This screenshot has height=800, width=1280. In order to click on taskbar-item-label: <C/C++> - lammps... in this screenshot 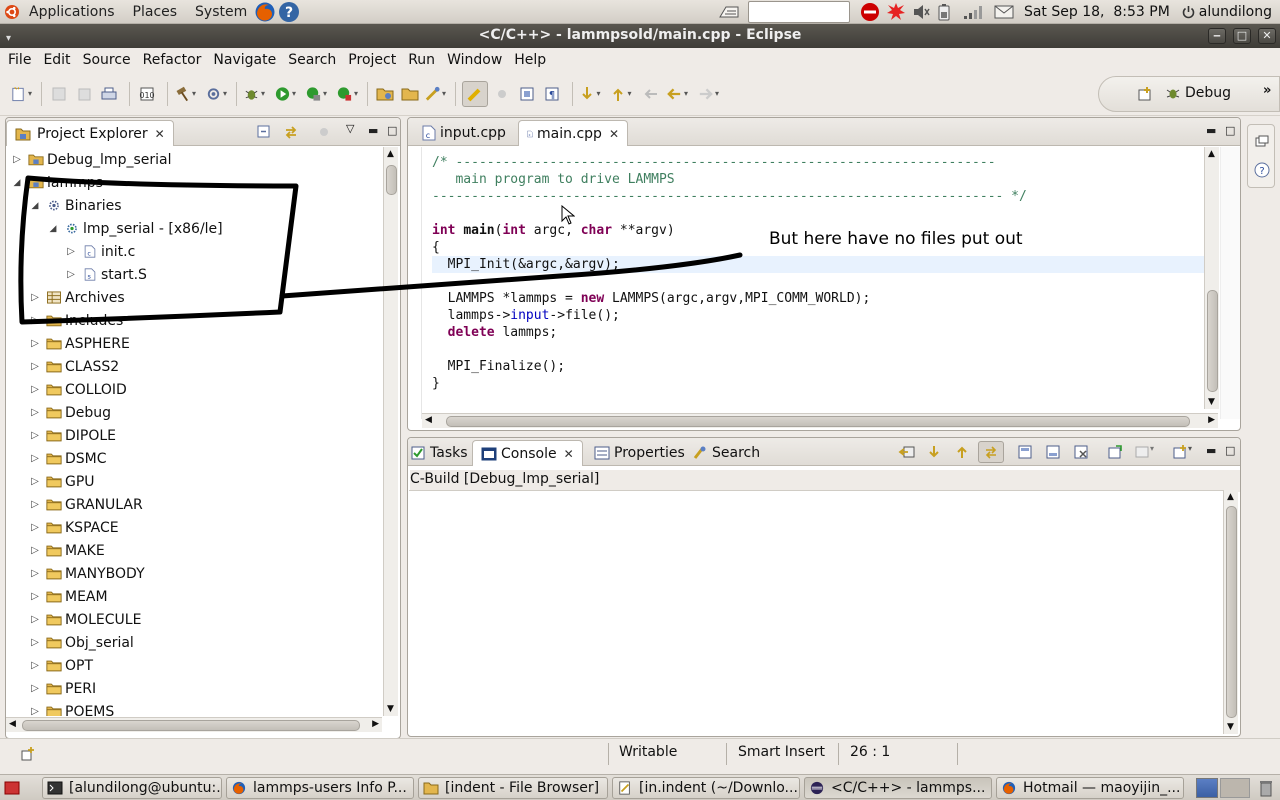, I will do `click(908, 788)`.